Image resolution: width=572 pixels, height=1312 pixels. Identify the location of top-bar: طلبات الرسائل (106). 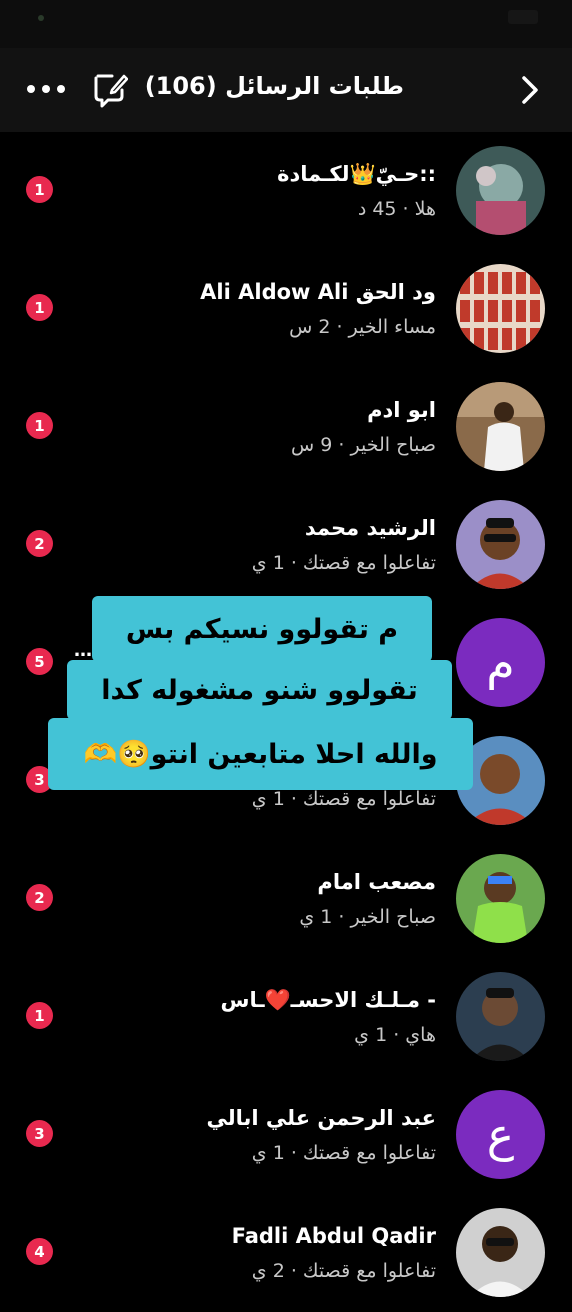
(286, 90).